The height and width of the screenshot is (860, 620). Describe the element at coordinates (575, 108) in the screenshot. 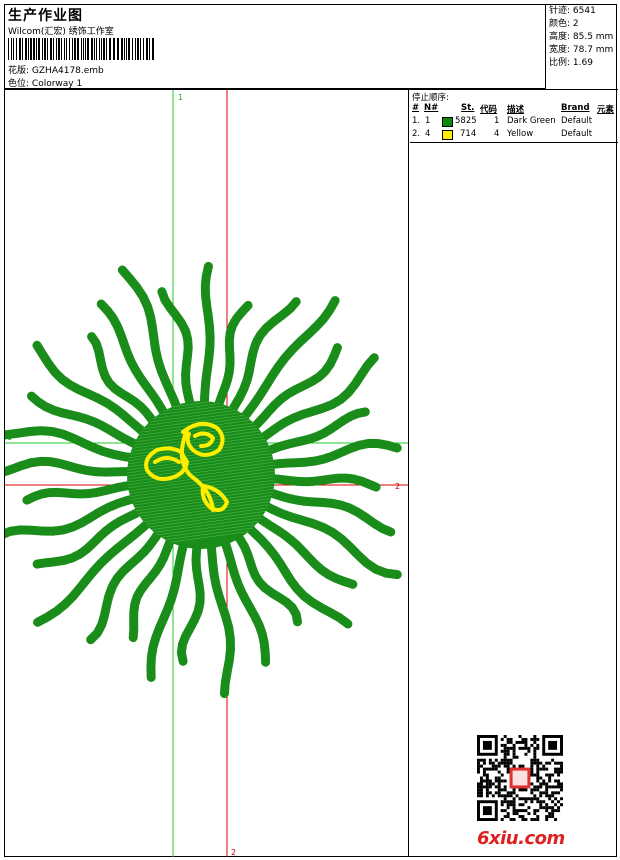

I see `col-header-brand: Brand` at that location.